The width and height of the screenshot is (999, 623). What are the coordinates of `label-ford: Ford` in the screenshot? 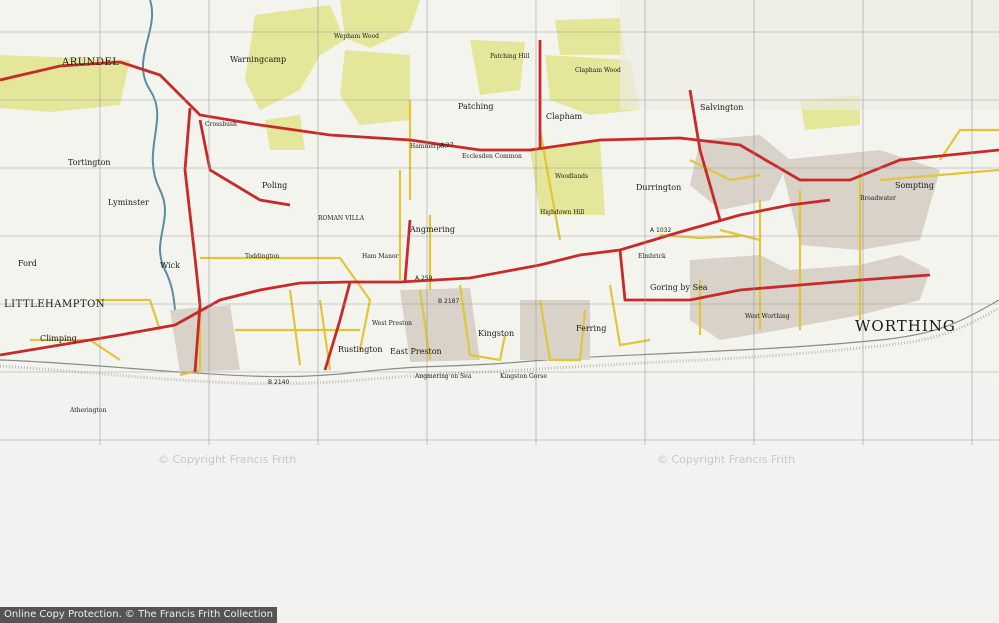 It's located at (27, 263).